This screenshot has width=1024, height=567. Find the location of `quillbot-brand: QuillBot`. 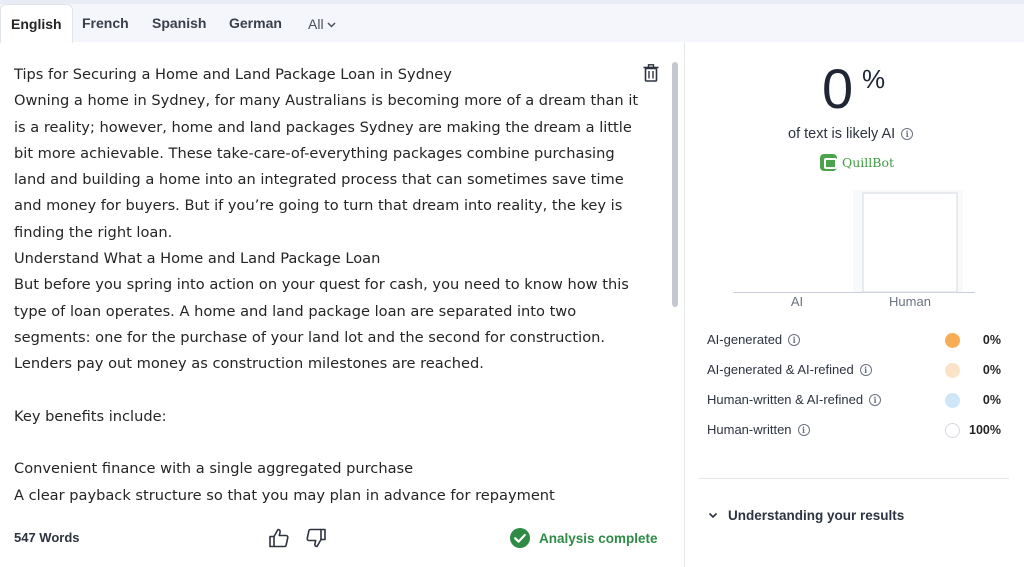

quillbot-brand: QuillBot is located at coordinates (857, 162).